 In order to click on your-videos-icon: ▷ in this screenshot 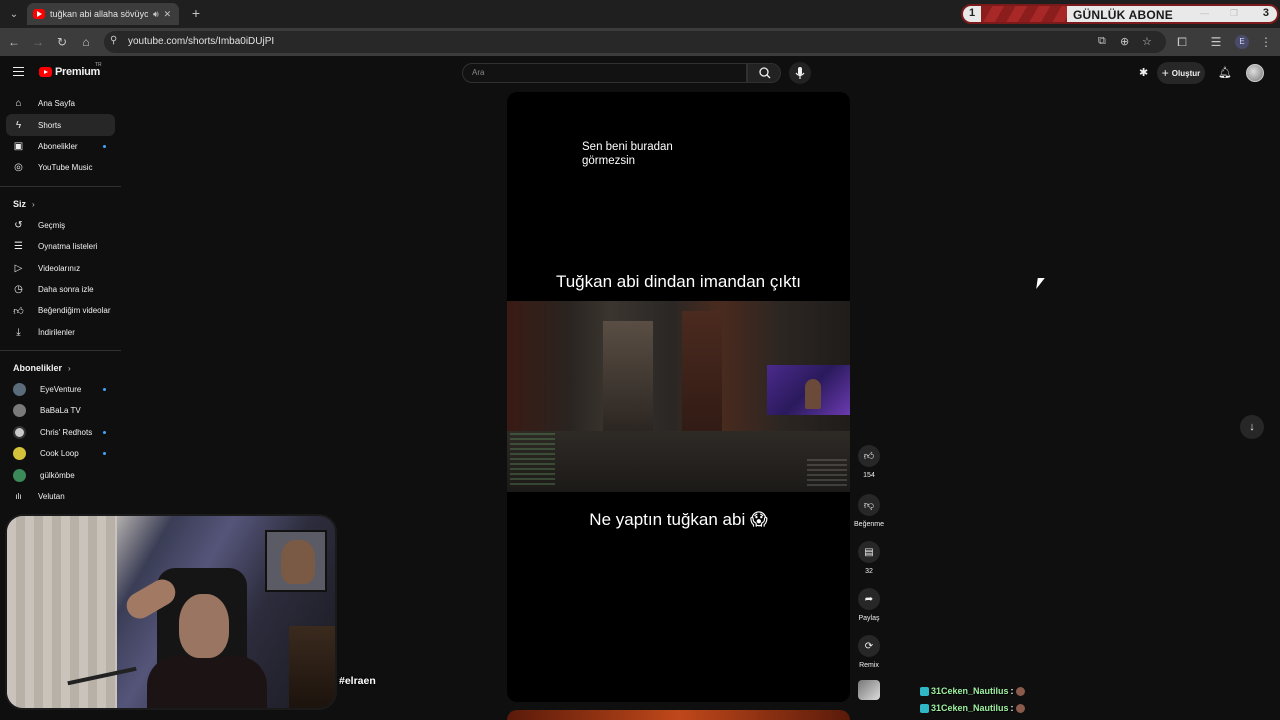, I will do `click(18, 268)`.